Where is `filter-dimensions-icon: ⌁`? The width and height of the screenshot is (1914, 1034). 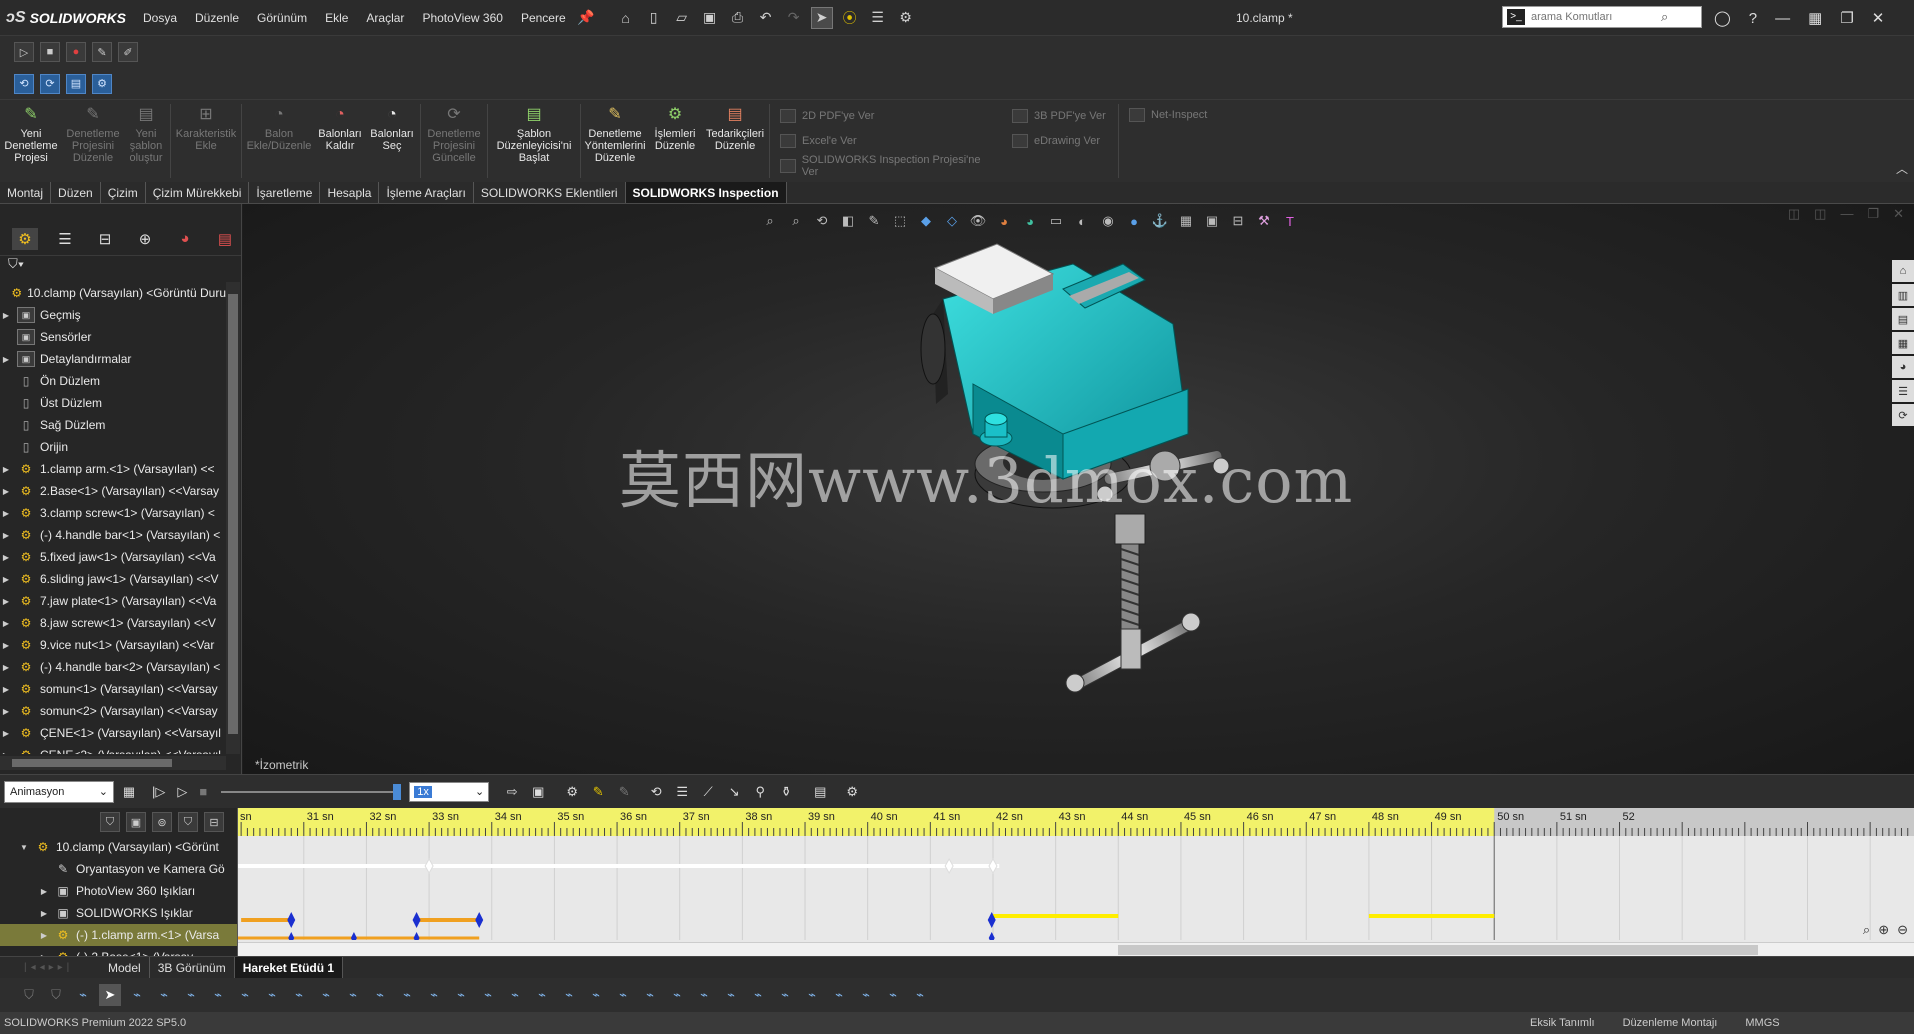
filter-dimensions-icon: ⌁ is located at coordinates (353, 995).